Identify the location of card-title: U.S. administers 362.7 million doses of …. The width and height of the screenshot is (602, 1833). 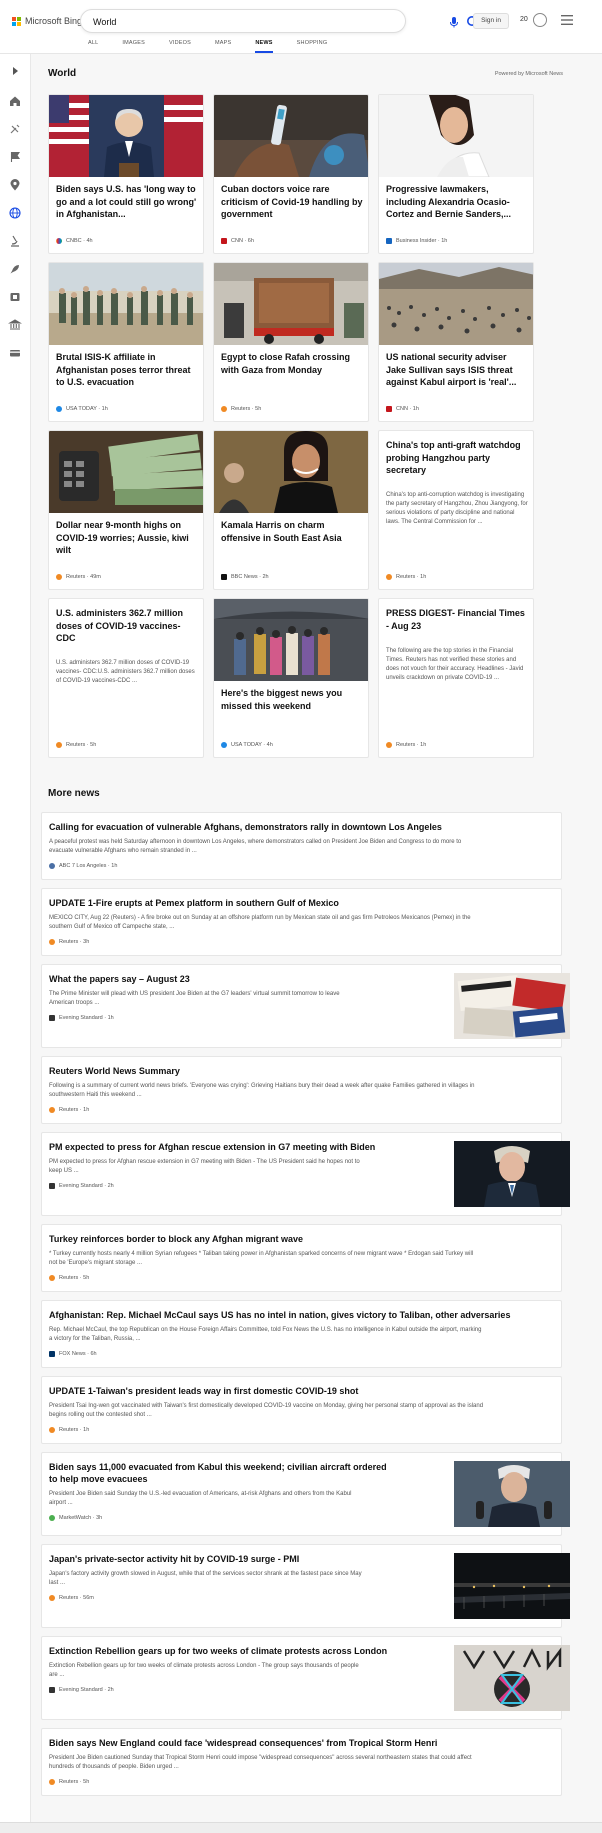
(127, 626).